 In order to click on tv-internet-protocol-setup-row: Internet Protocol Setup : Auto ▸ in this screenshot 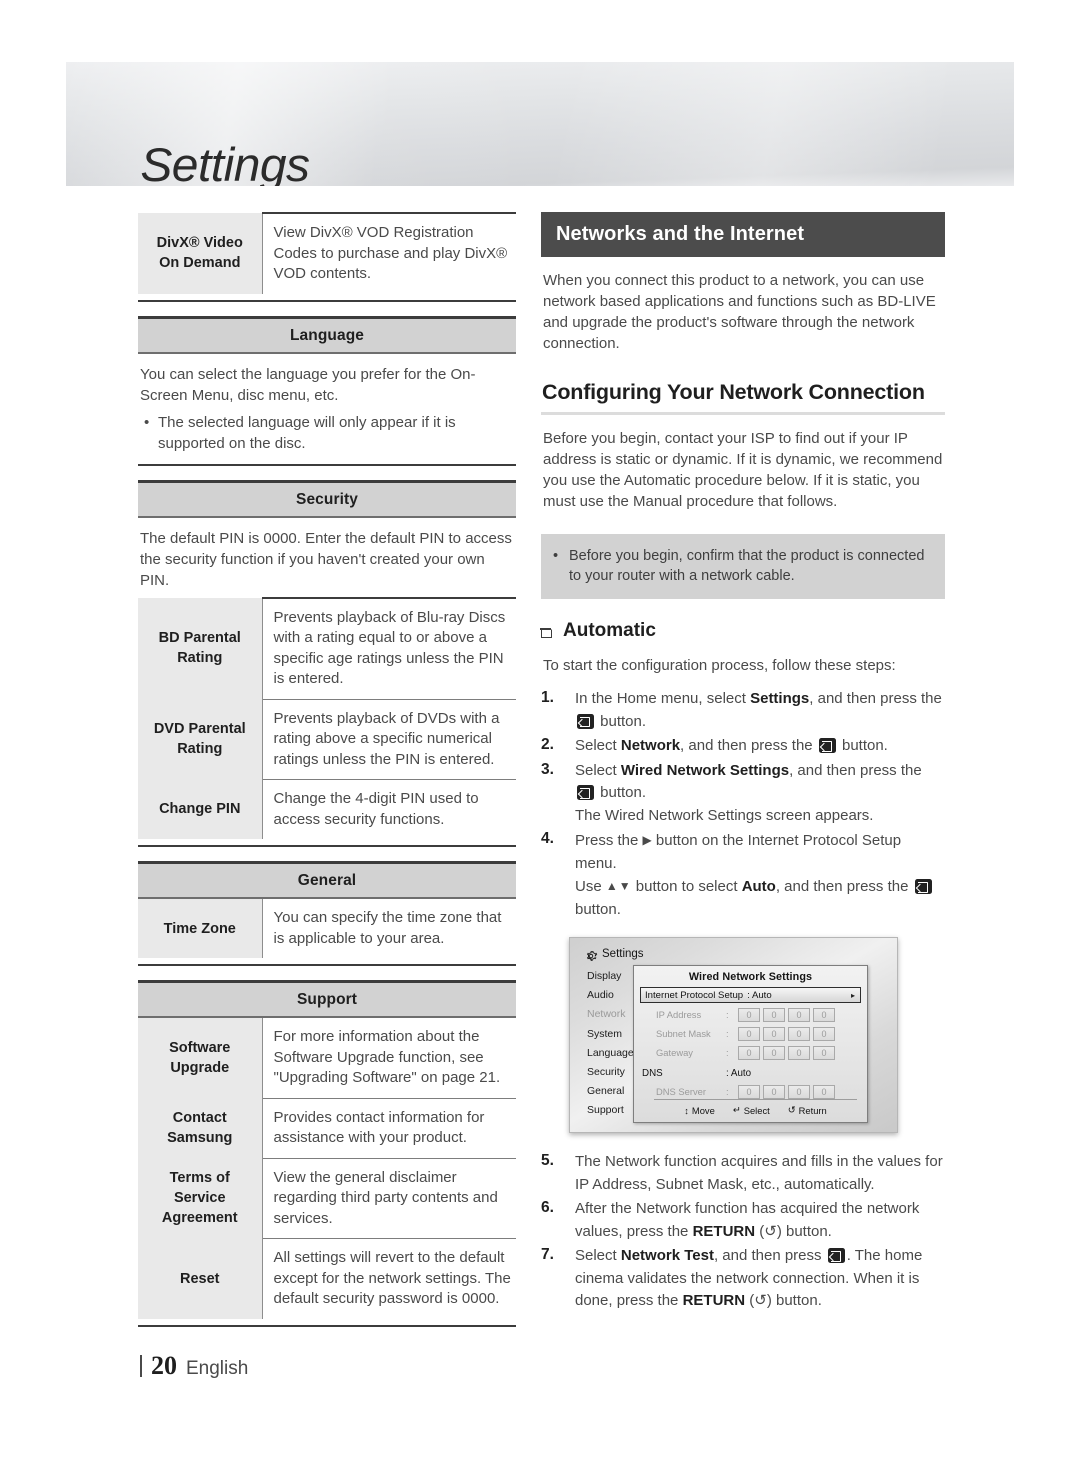, I will do `click(750, 995)`.